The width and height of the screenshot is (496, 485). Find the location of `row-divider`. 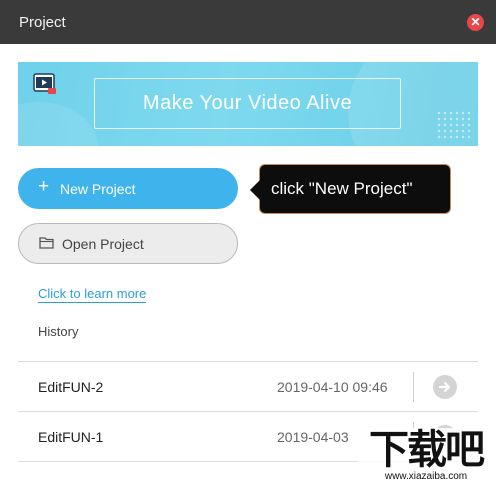

row-divider is located at coordinates (413, 387).